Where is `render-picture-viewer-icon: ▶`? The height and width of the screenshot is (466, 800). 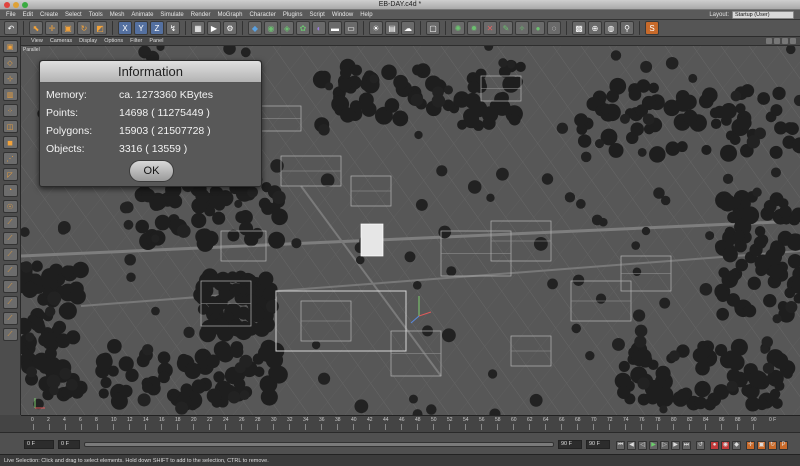 render-picture-viewer-icon: ▶ is located at coordinates (214, 28).